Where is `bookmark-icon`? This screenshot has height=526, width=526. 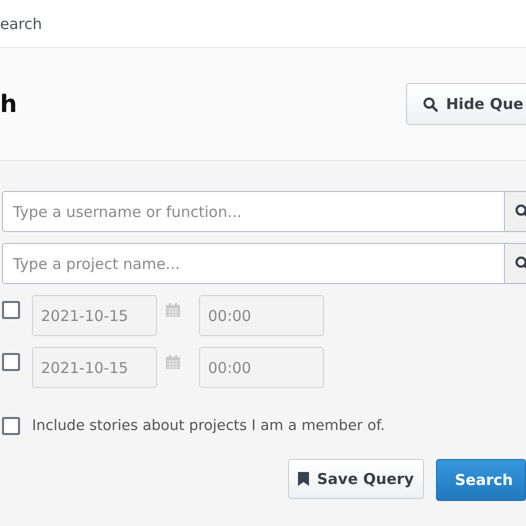
bookmark-icon is located at coordinates (303, 479).